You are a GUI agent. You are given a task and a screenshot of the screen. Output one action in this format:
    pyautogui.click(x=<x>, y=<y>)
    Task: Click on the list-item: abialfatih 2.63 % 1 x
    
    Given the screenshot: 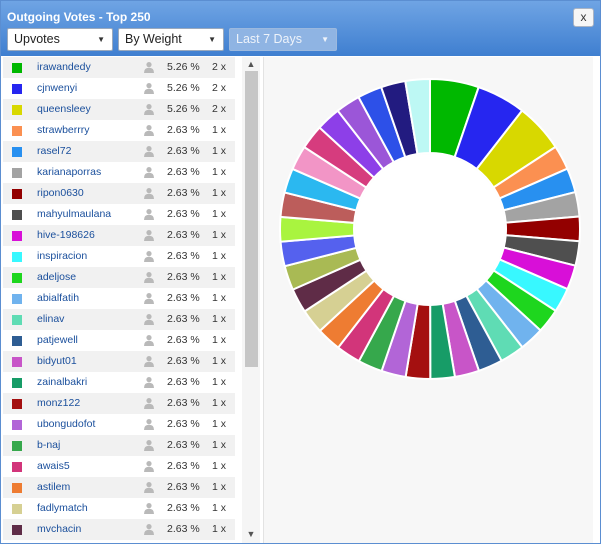 What is the action you would take?
    pyautogui.click(x=119, y=298)
    